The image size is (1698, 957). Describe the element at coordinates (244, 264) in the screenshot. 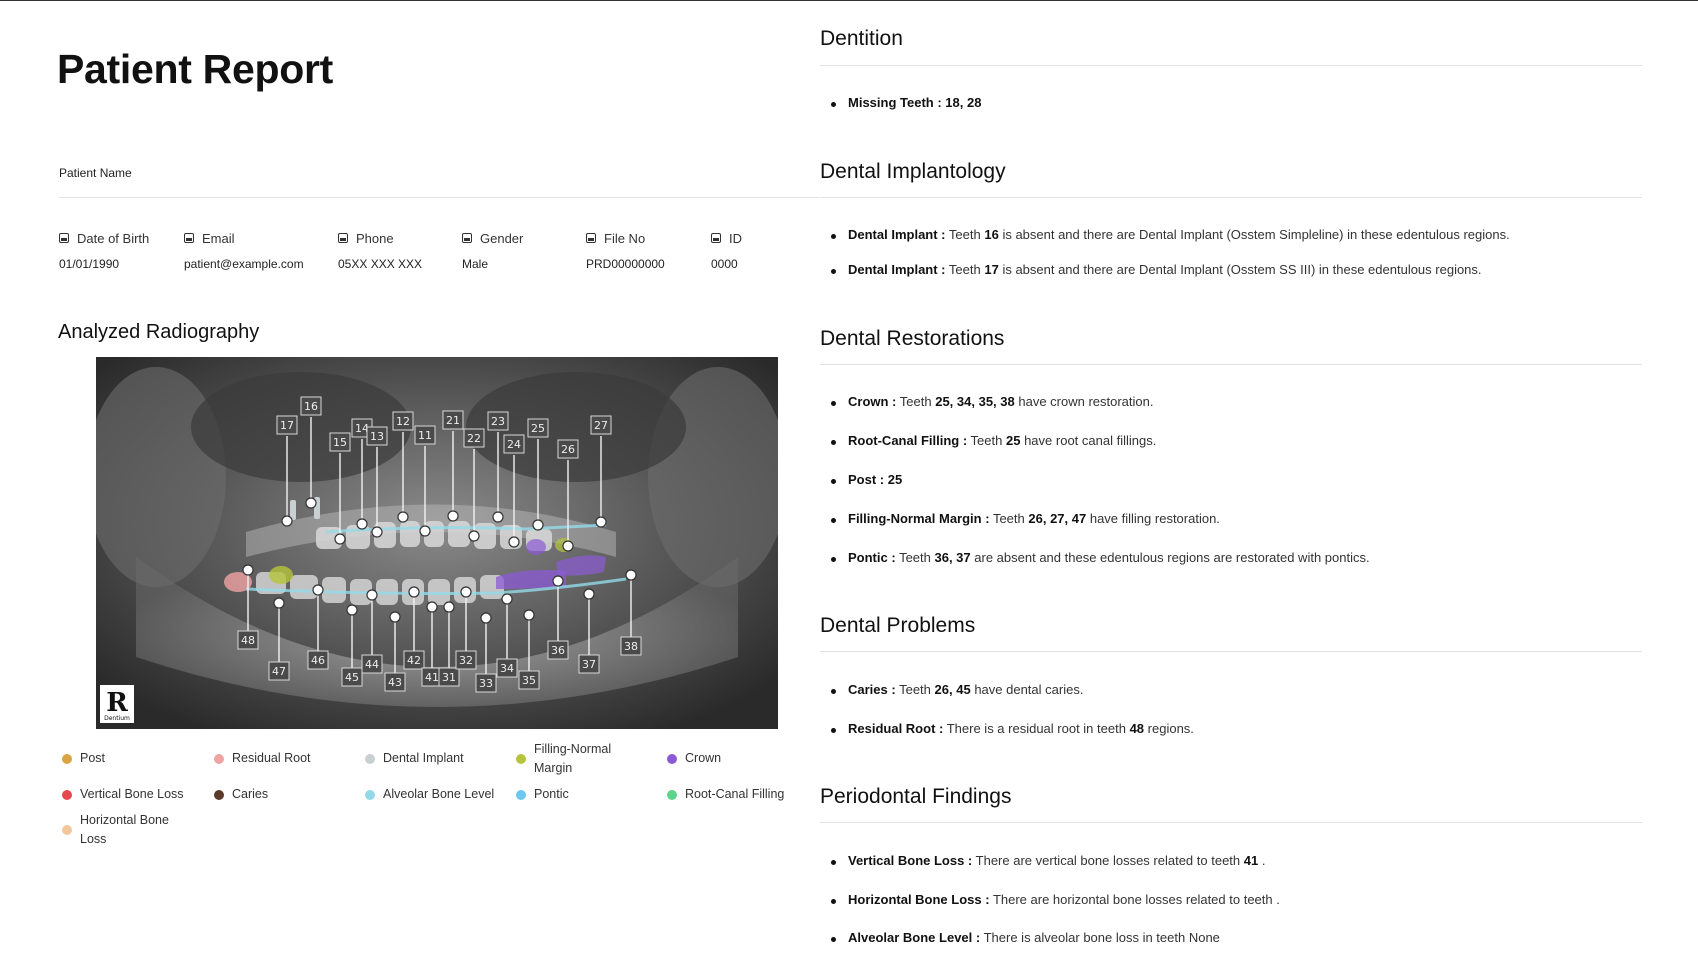

I see `info-value: patient@example.com` at that location.